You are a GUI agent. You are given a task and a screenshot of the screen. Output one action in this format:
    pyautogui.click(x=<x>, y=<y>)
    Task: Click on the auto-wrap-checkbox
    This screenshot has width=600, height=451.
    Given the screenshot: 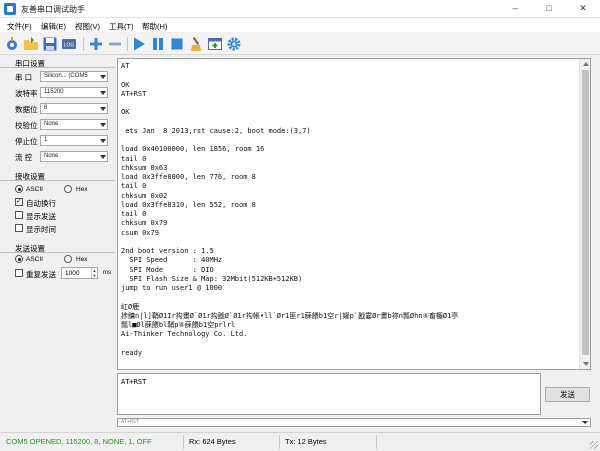 What is the action you would take?
    pyautogui.click(x=19, y=201)
    